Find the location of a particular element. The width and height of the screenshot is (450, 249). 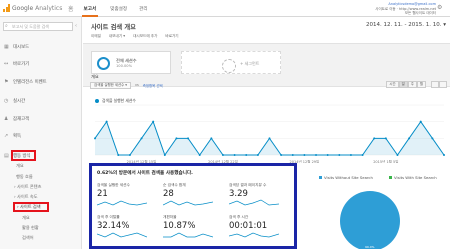

add-segment-circle-icon is located at coordinates (229, 66).